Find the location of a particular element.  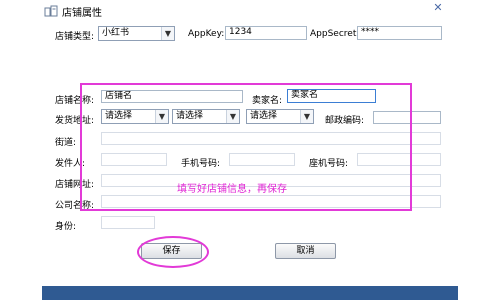

annotation-text: 填写好店铺信息，再保存 is located at coordinates (232, 189).